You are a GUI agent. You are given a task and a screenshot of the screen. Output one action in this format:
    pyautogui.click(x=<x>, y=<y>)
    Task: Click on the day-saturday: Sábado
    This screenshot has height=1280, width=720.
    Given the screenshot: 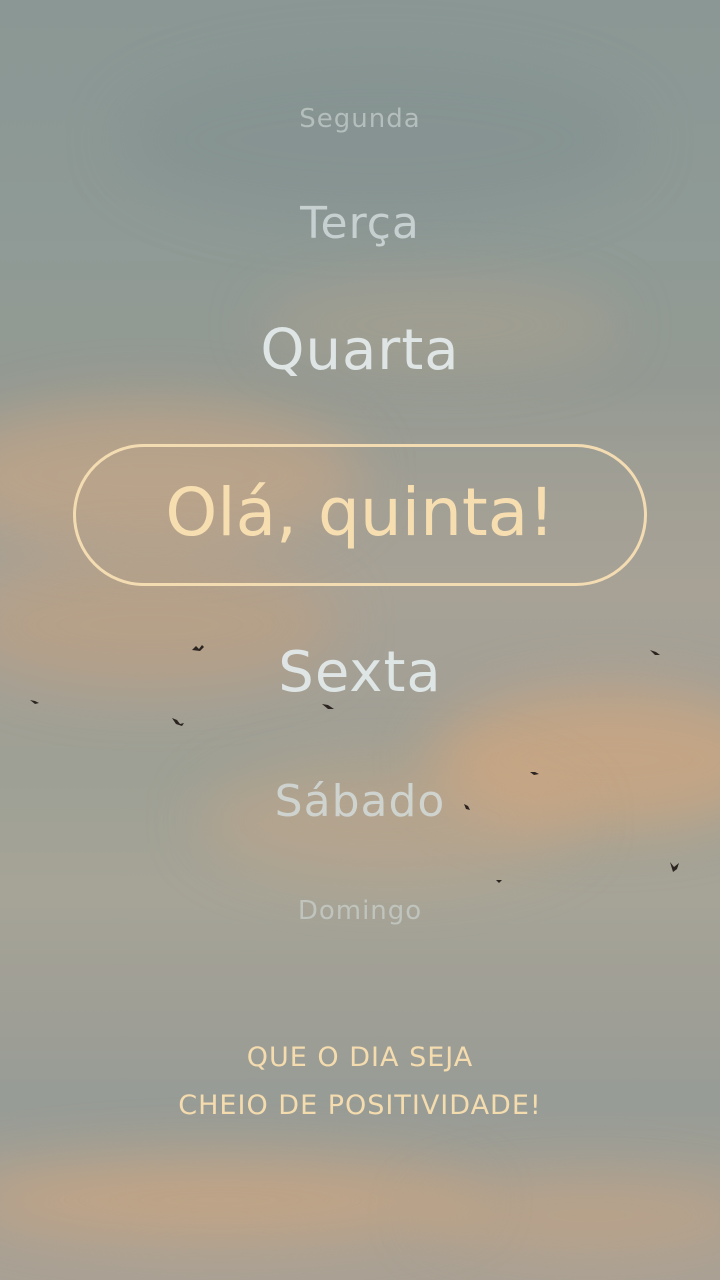 What is the action you would take?
    pyautogui.click(x=360, y=801)
    